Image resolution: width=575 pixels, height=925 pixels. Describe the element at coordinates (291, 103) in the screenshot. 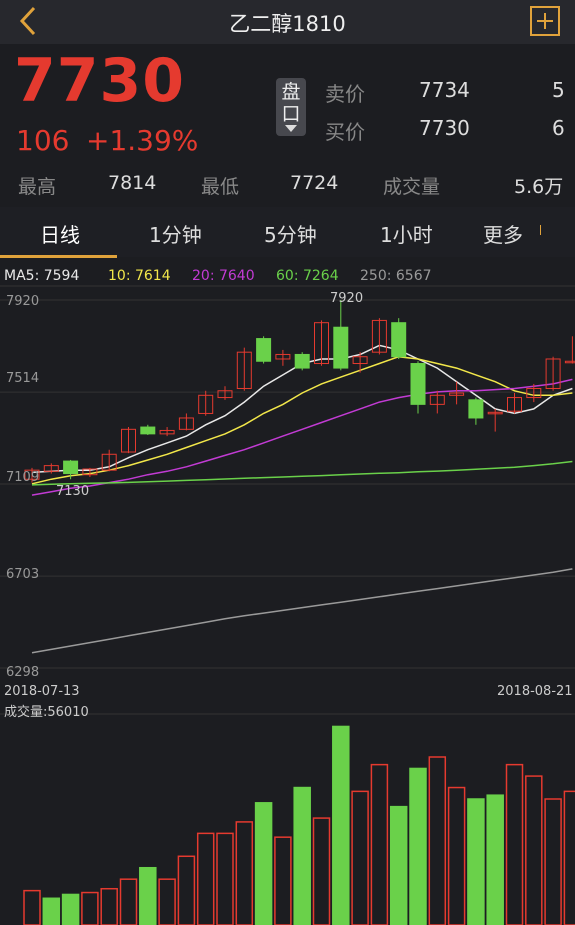

I see `orderbook-toggle-label: 盘口` at that location.